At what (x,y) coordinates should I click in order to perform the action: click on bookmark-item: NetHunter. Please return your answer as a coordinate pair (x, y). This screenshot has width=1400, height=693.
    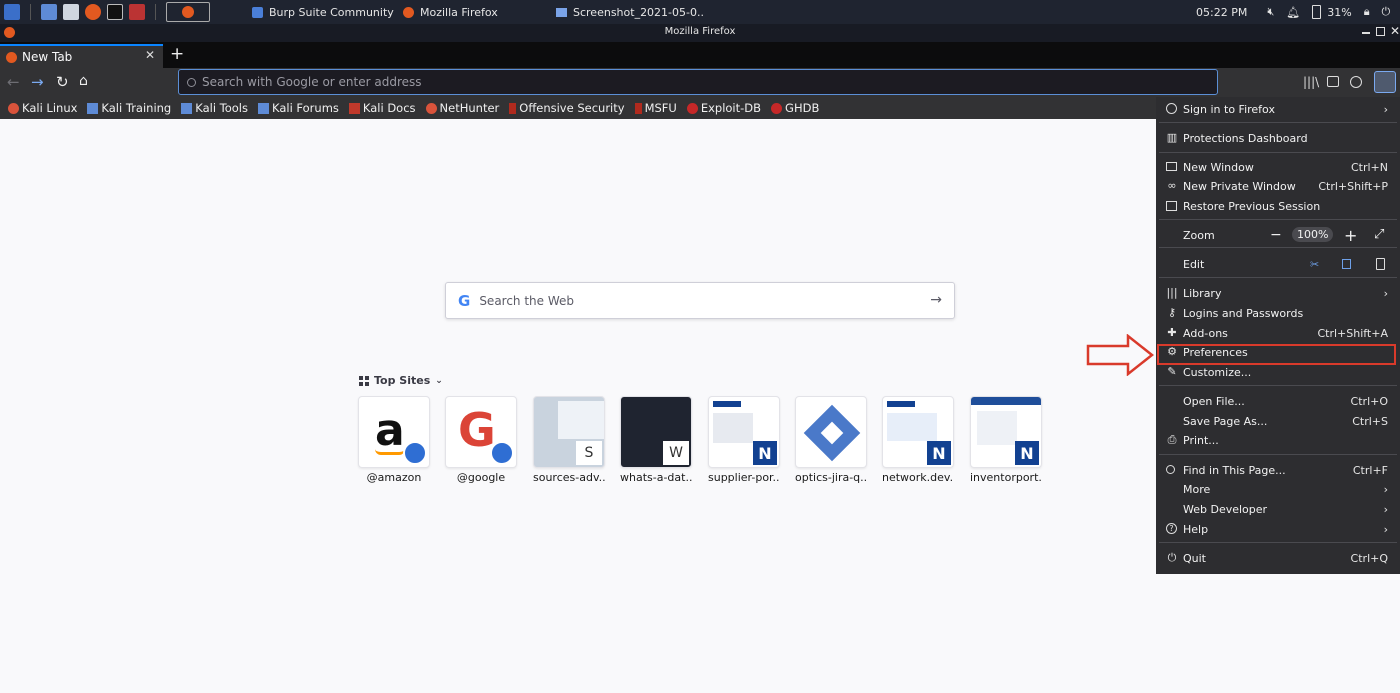
    Looking at the image, I should click on (462, 108).